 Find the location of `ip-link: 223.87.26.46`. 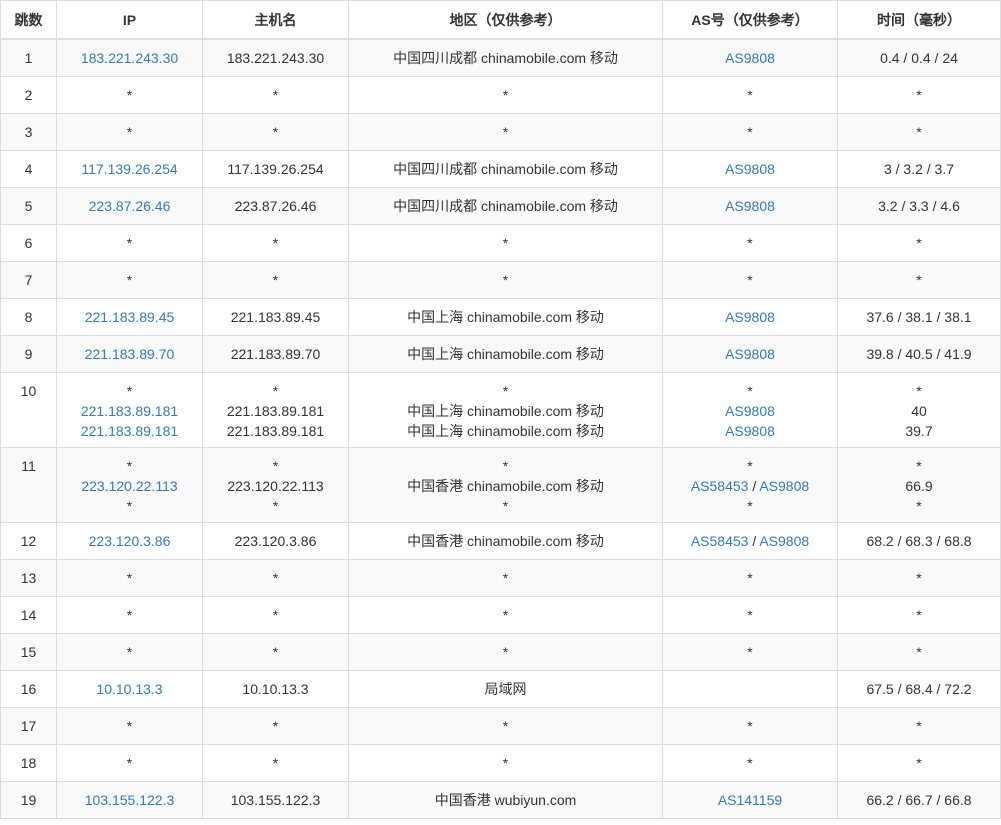

ip-link: 223.87.26.46 is located at coordinates (129, 206).